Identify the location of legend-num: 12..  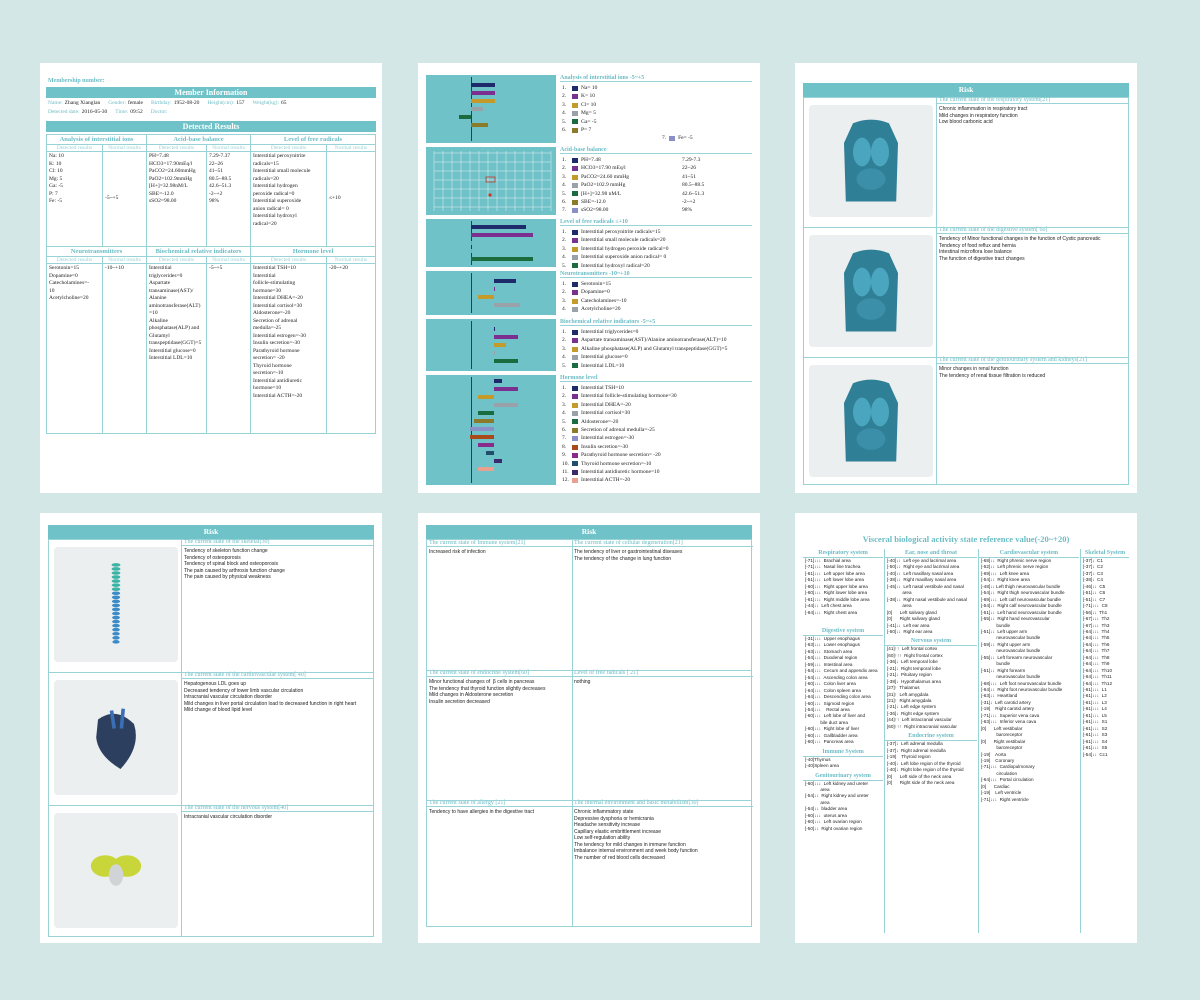
(565, 480).